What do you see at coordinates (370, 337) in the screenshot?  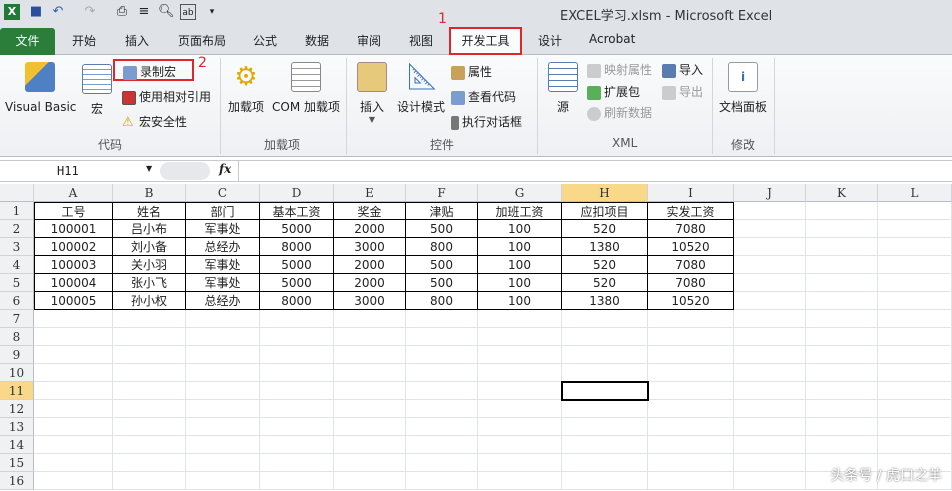 I see `cell-E8` at bounding box center [370, 337].